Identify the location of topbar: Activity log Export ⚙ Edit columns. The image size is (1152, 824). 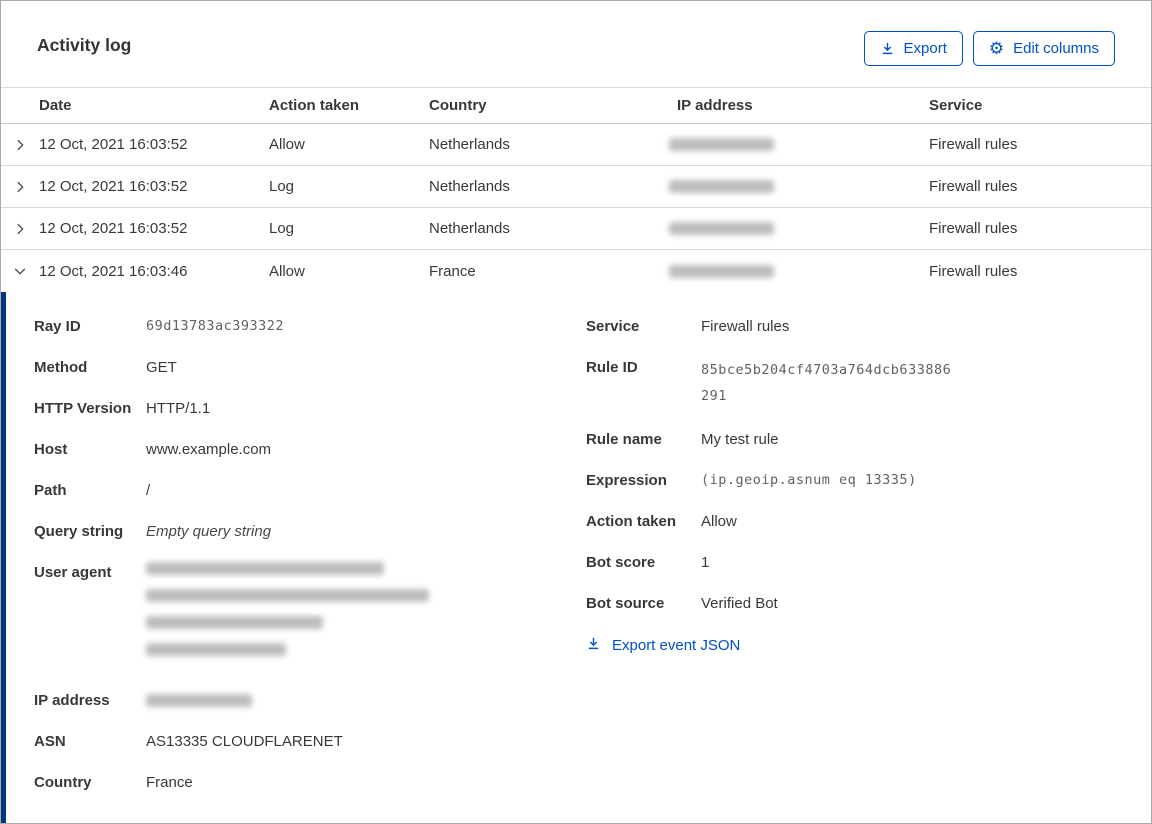
(576, 44).